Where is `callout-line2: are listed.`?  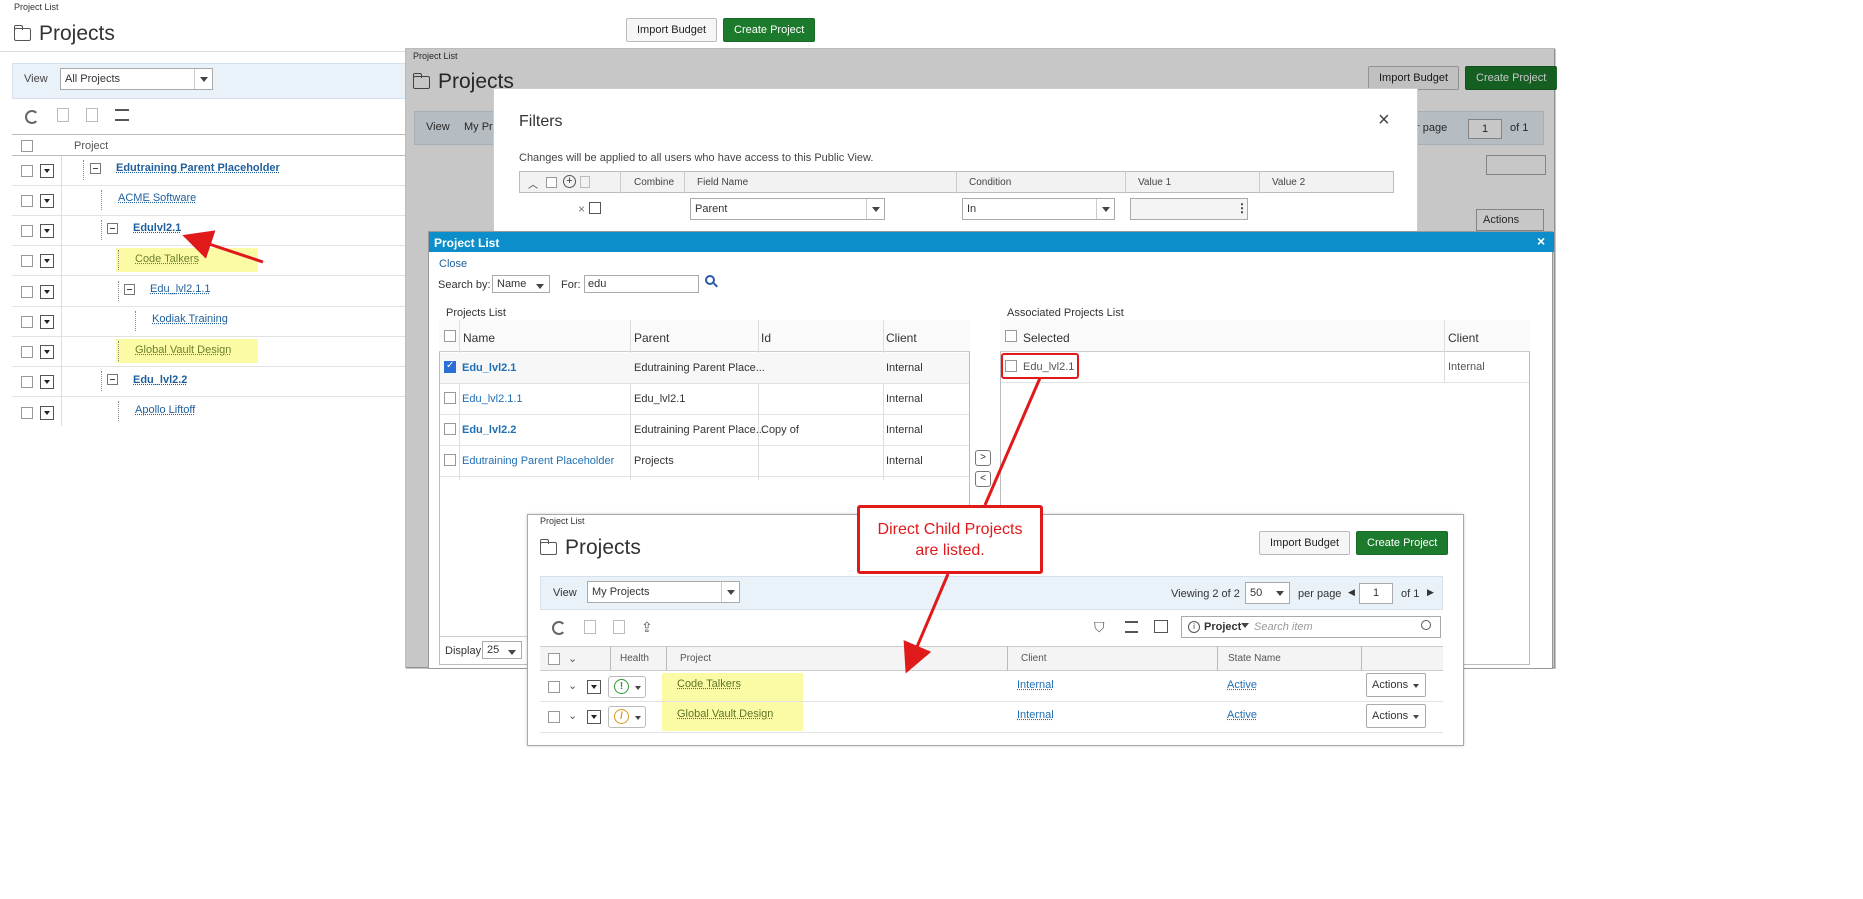 callout-line2: are listed. is located at coordinates (950, 550).